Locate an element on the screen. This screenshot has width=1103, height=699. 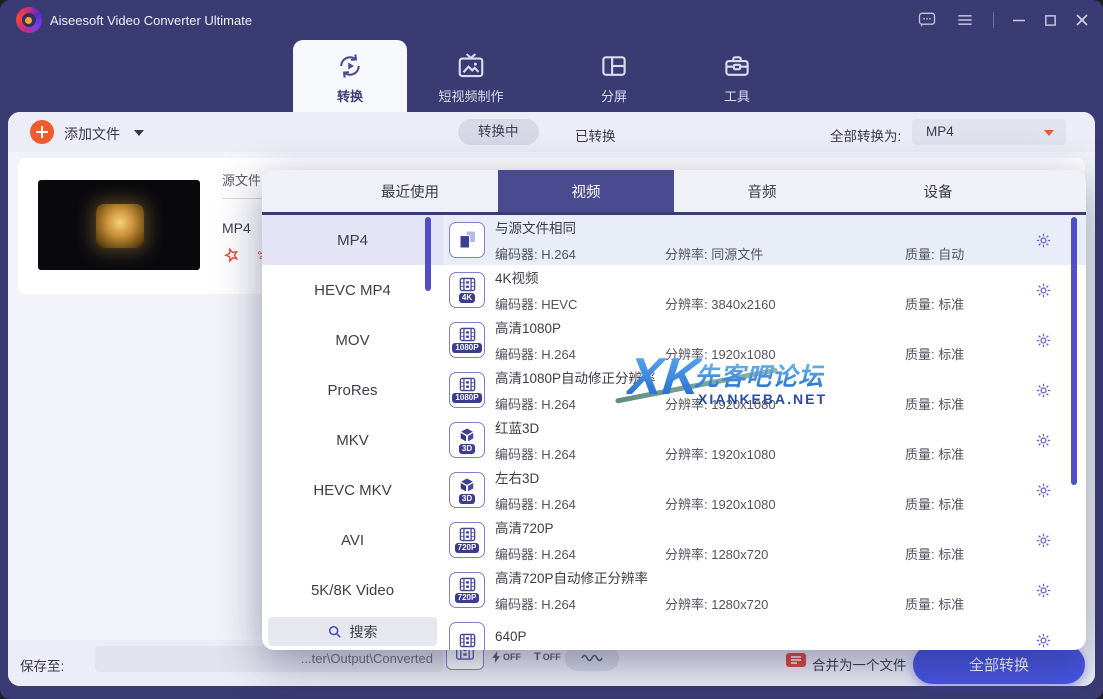
search-button: 搜索 is located at coordinates (352, 631).